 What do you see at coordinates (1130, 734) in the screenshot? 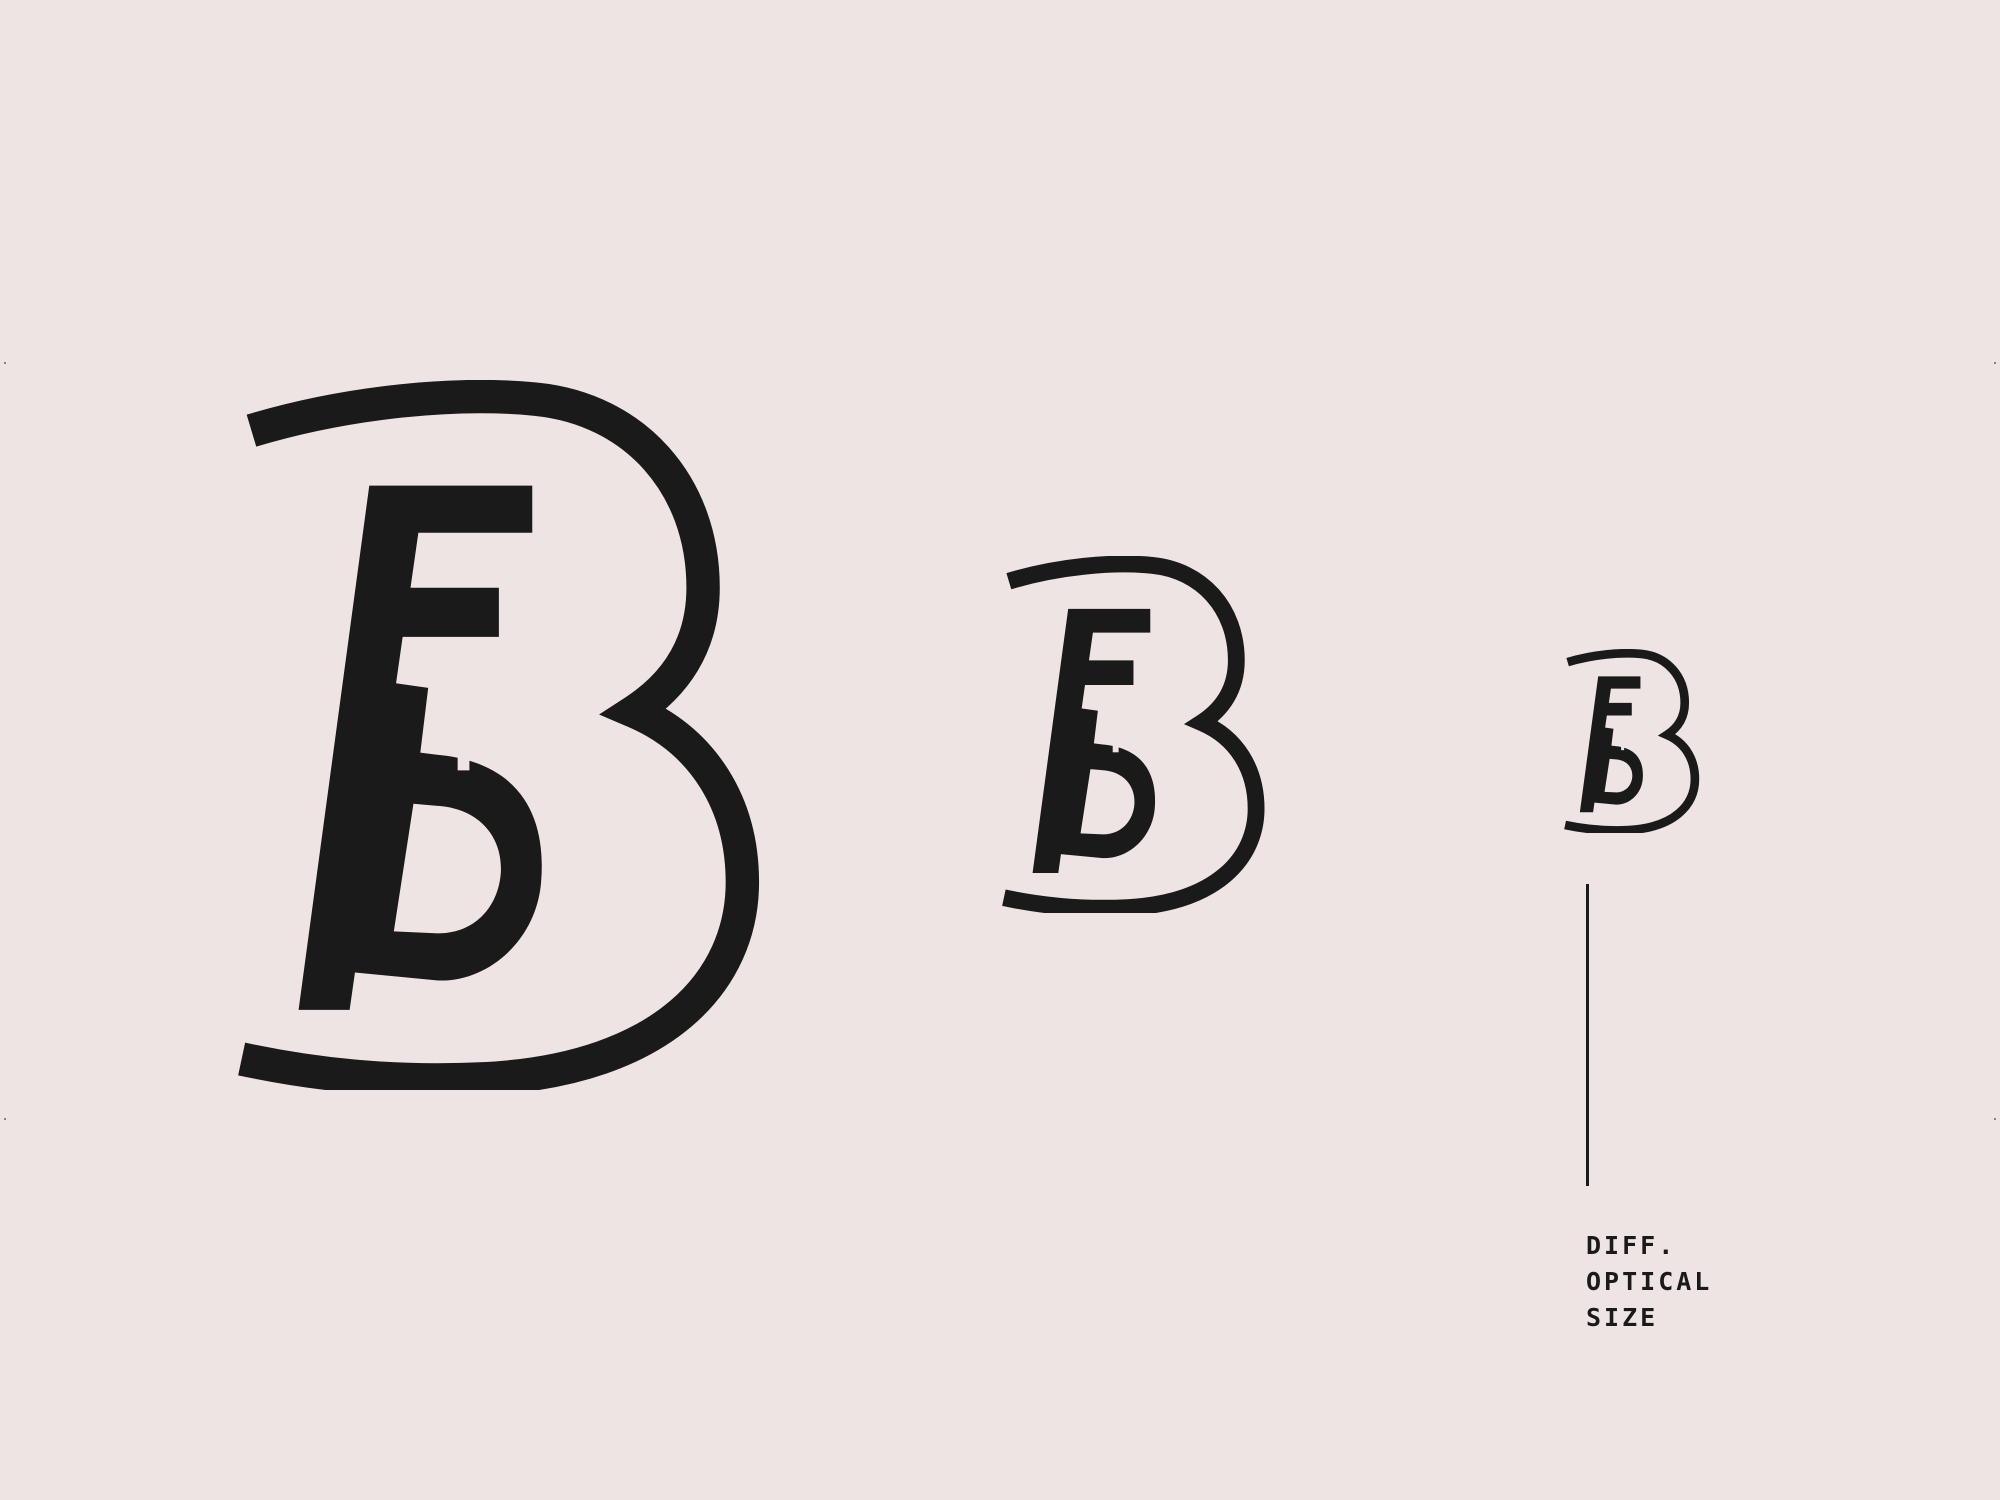
I see `monogram-medium` at bounding box center [1130, 734].